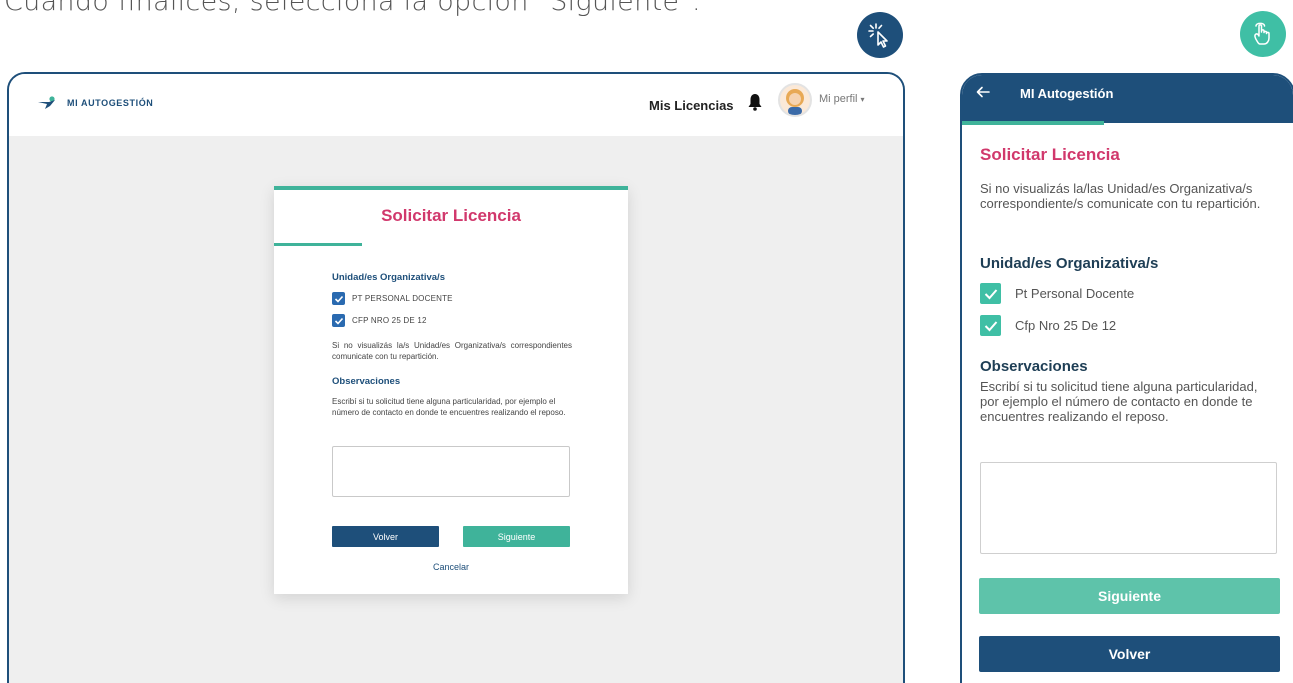  Describe the element at coordinates (862, 99) in the screenshot. I see `chevron-down-icon: ▾` at that location.